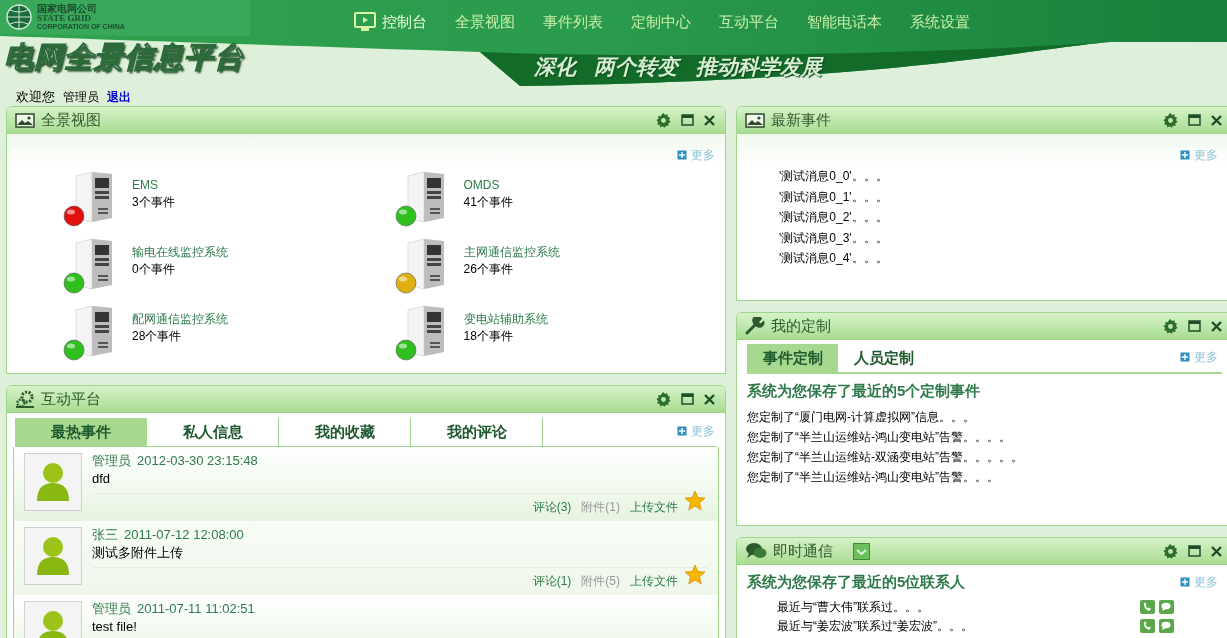 The image size is (1227, 638). What do you see at coordinates (749, 22) in the screenshot?
I see `nav-link: 互动平台` at bounding box center [749, 22].